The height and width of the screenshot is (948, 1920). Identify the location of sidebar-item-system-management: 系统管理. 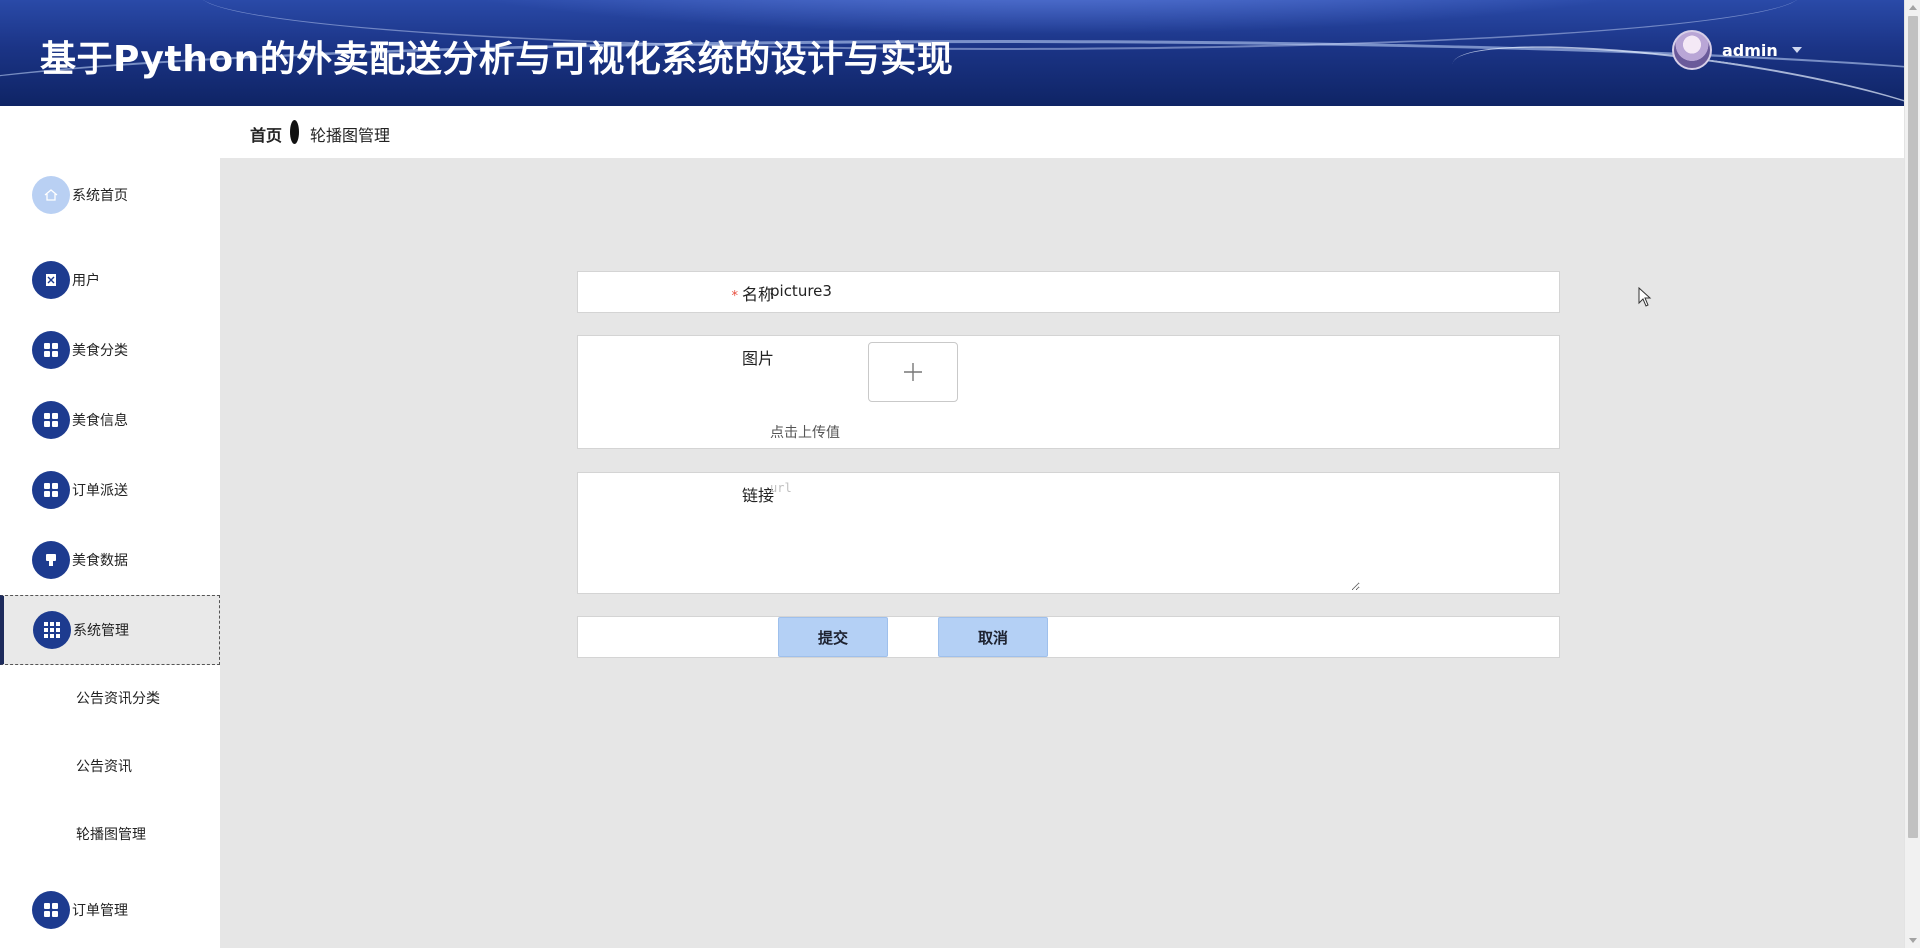
(110, 630).